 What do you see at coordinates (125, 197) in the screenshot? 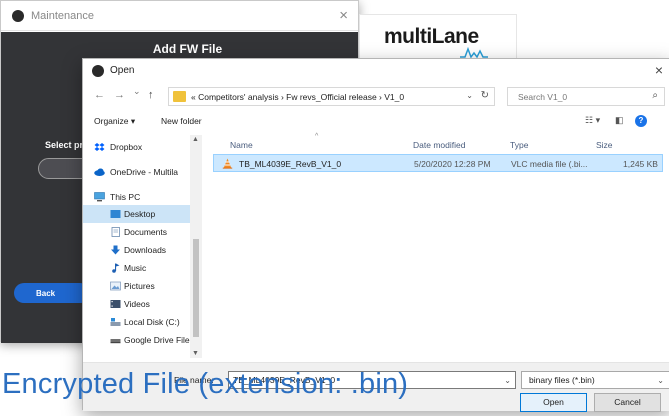
I see `sidebar-item-label: This PC` at bounding box center [125, 197].